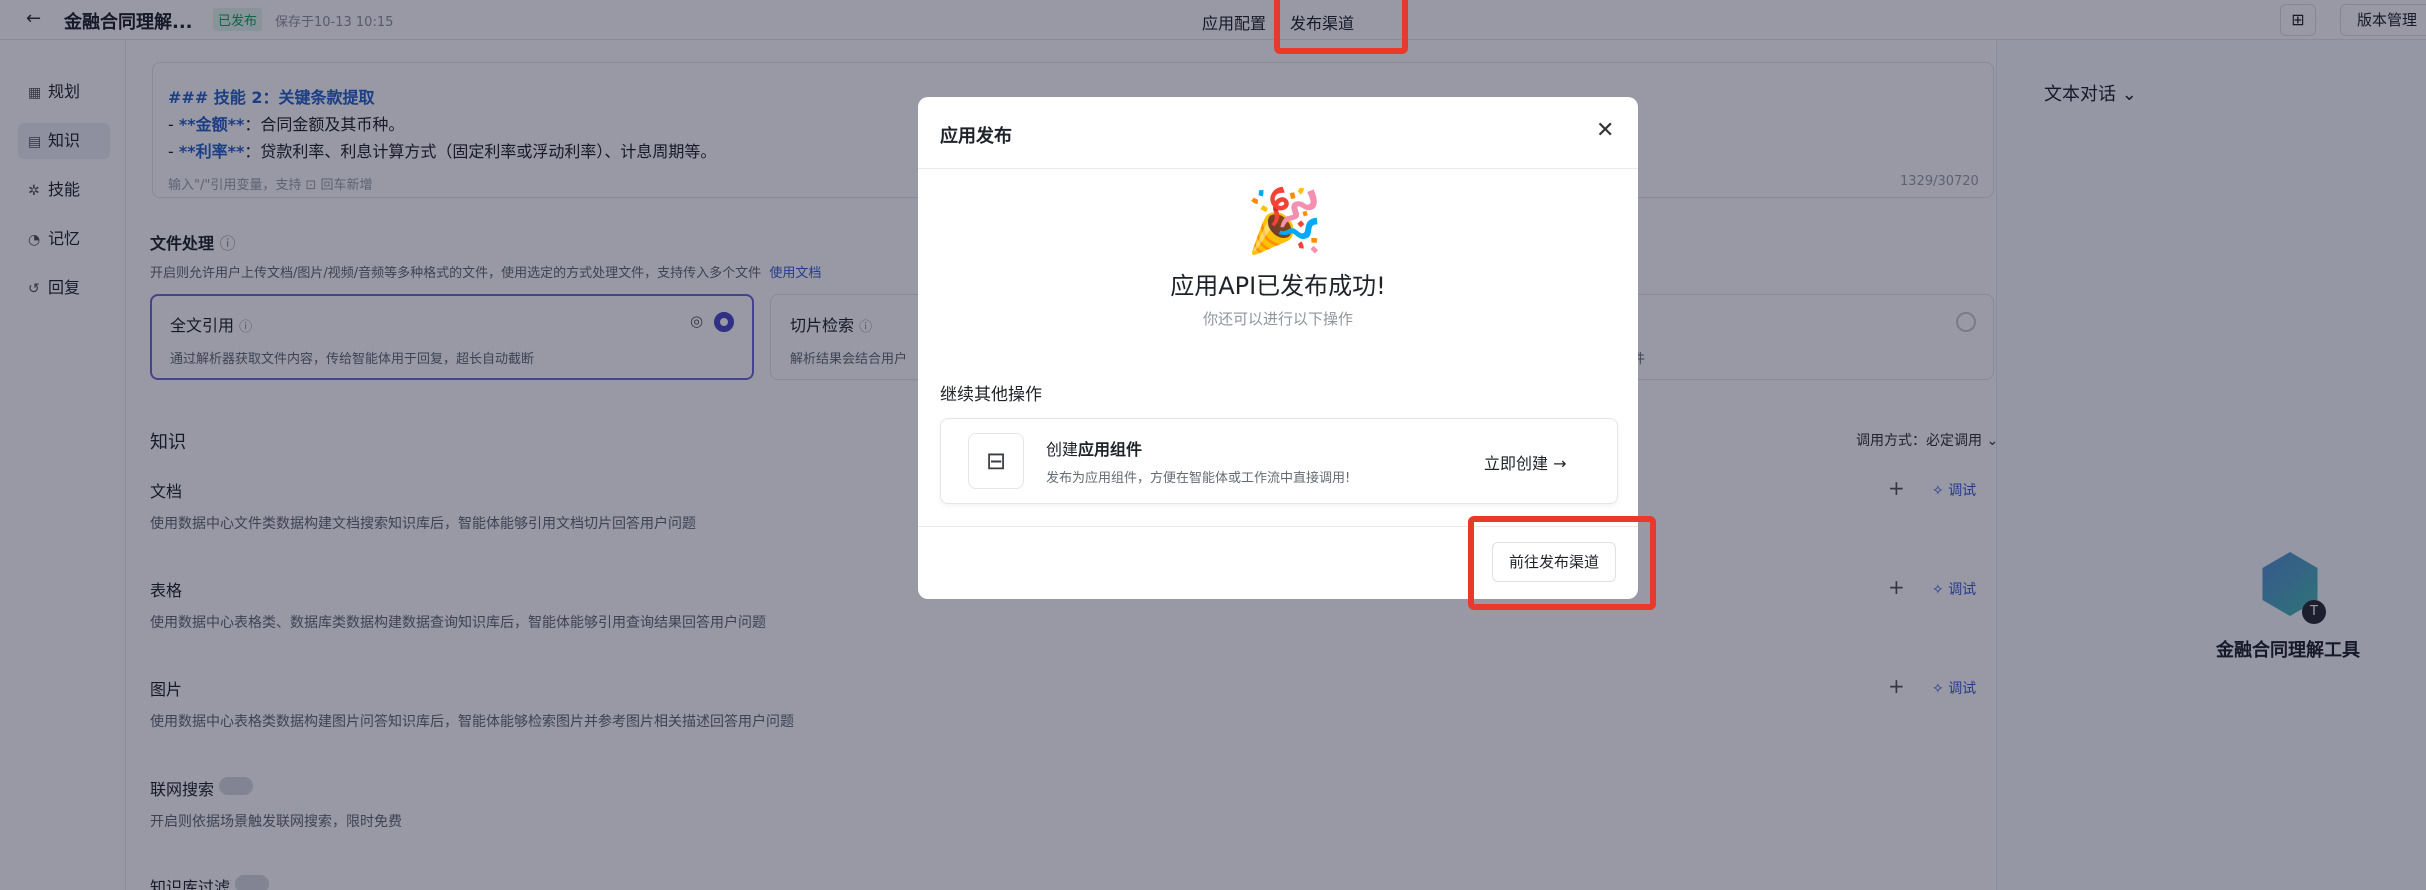  I want to click on close-icon: ✕, so click(1605, 130).